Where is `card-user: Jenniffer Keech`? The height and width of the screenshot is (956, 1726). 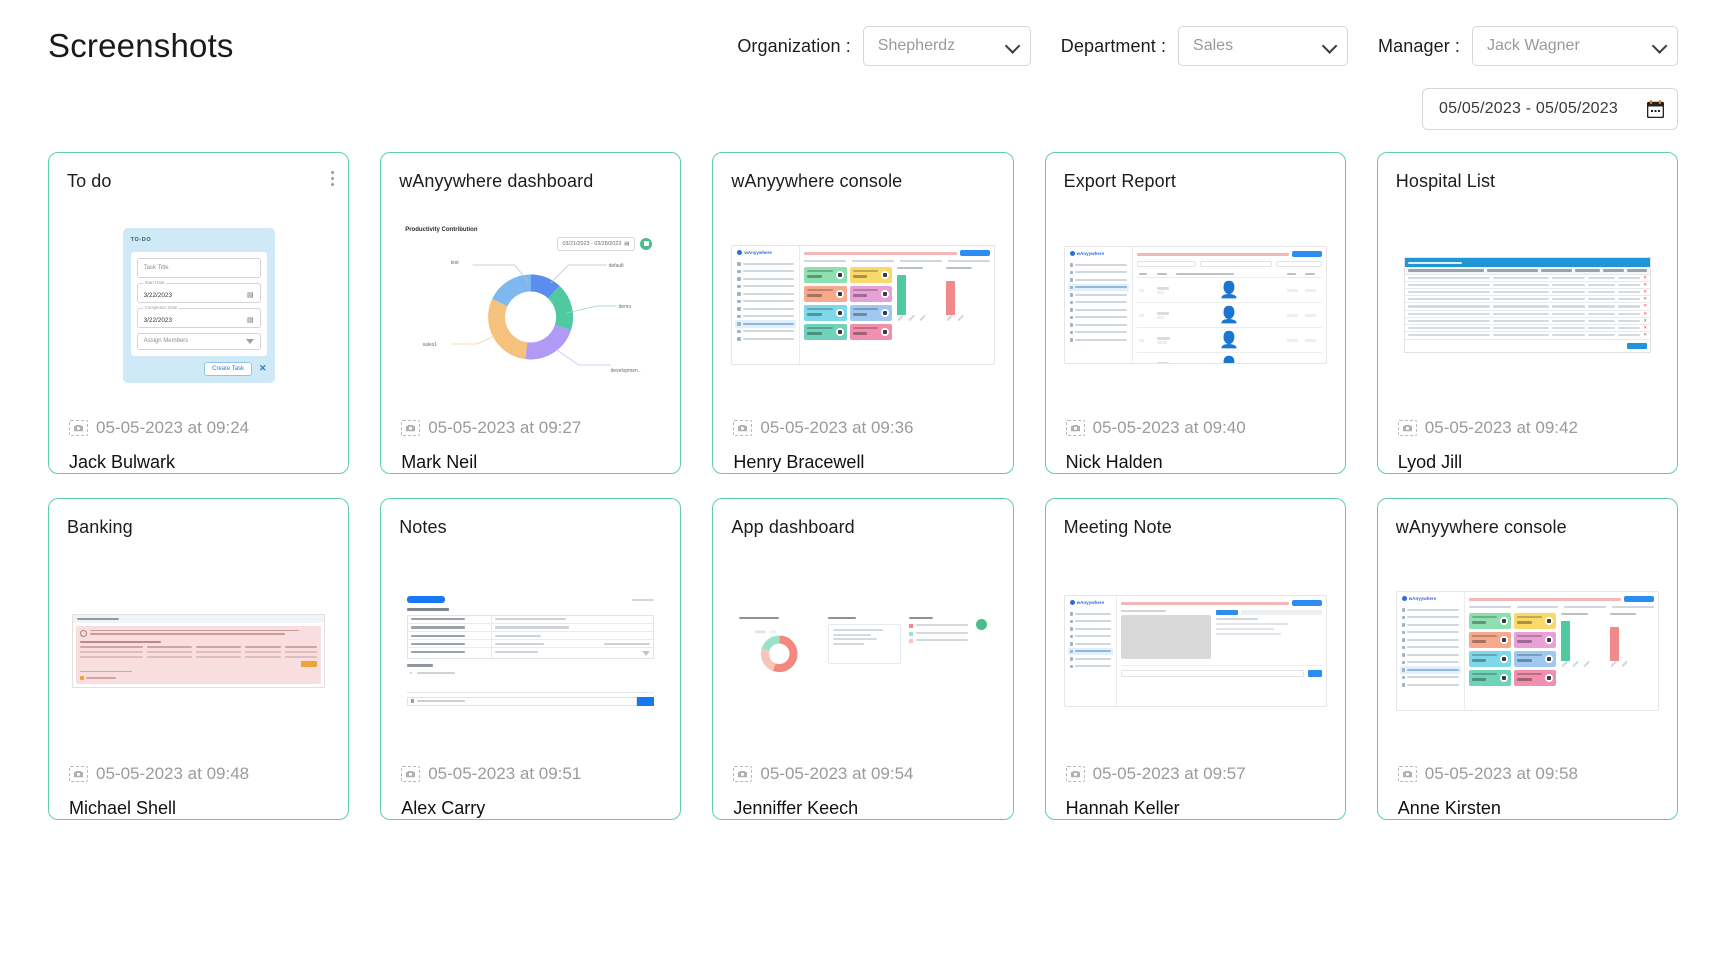
card-user: Jenniffer Keech is located at coordinates (796, 808).